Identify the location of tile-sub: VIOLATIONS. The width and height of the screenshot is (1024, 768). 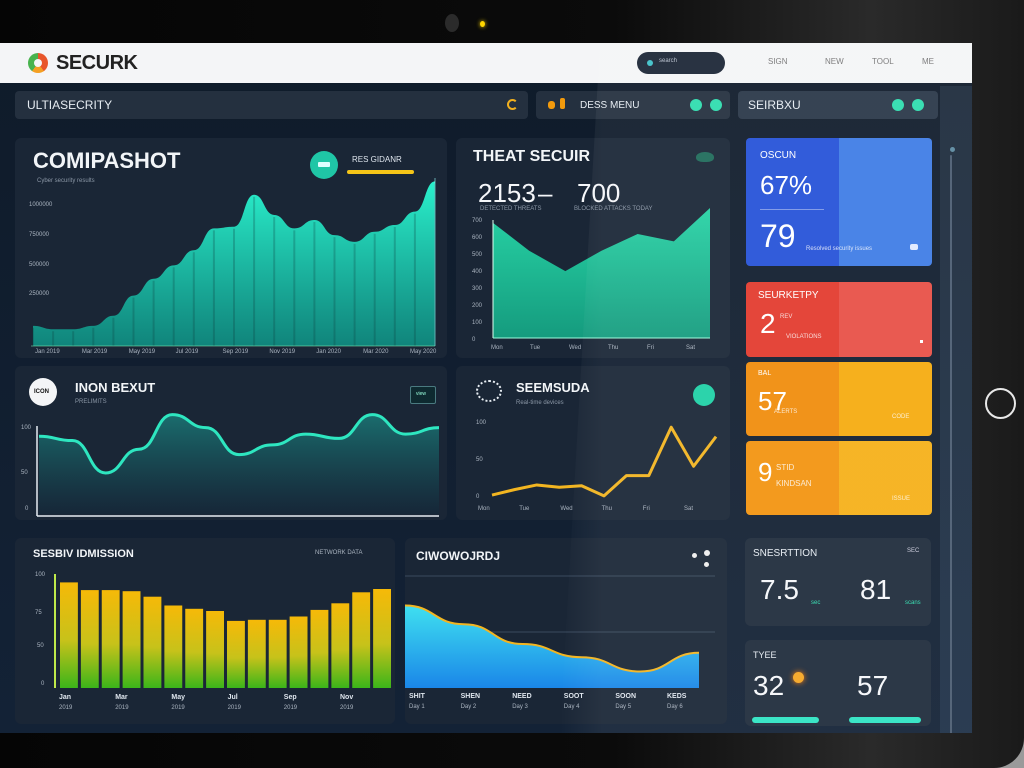
(804, 337).